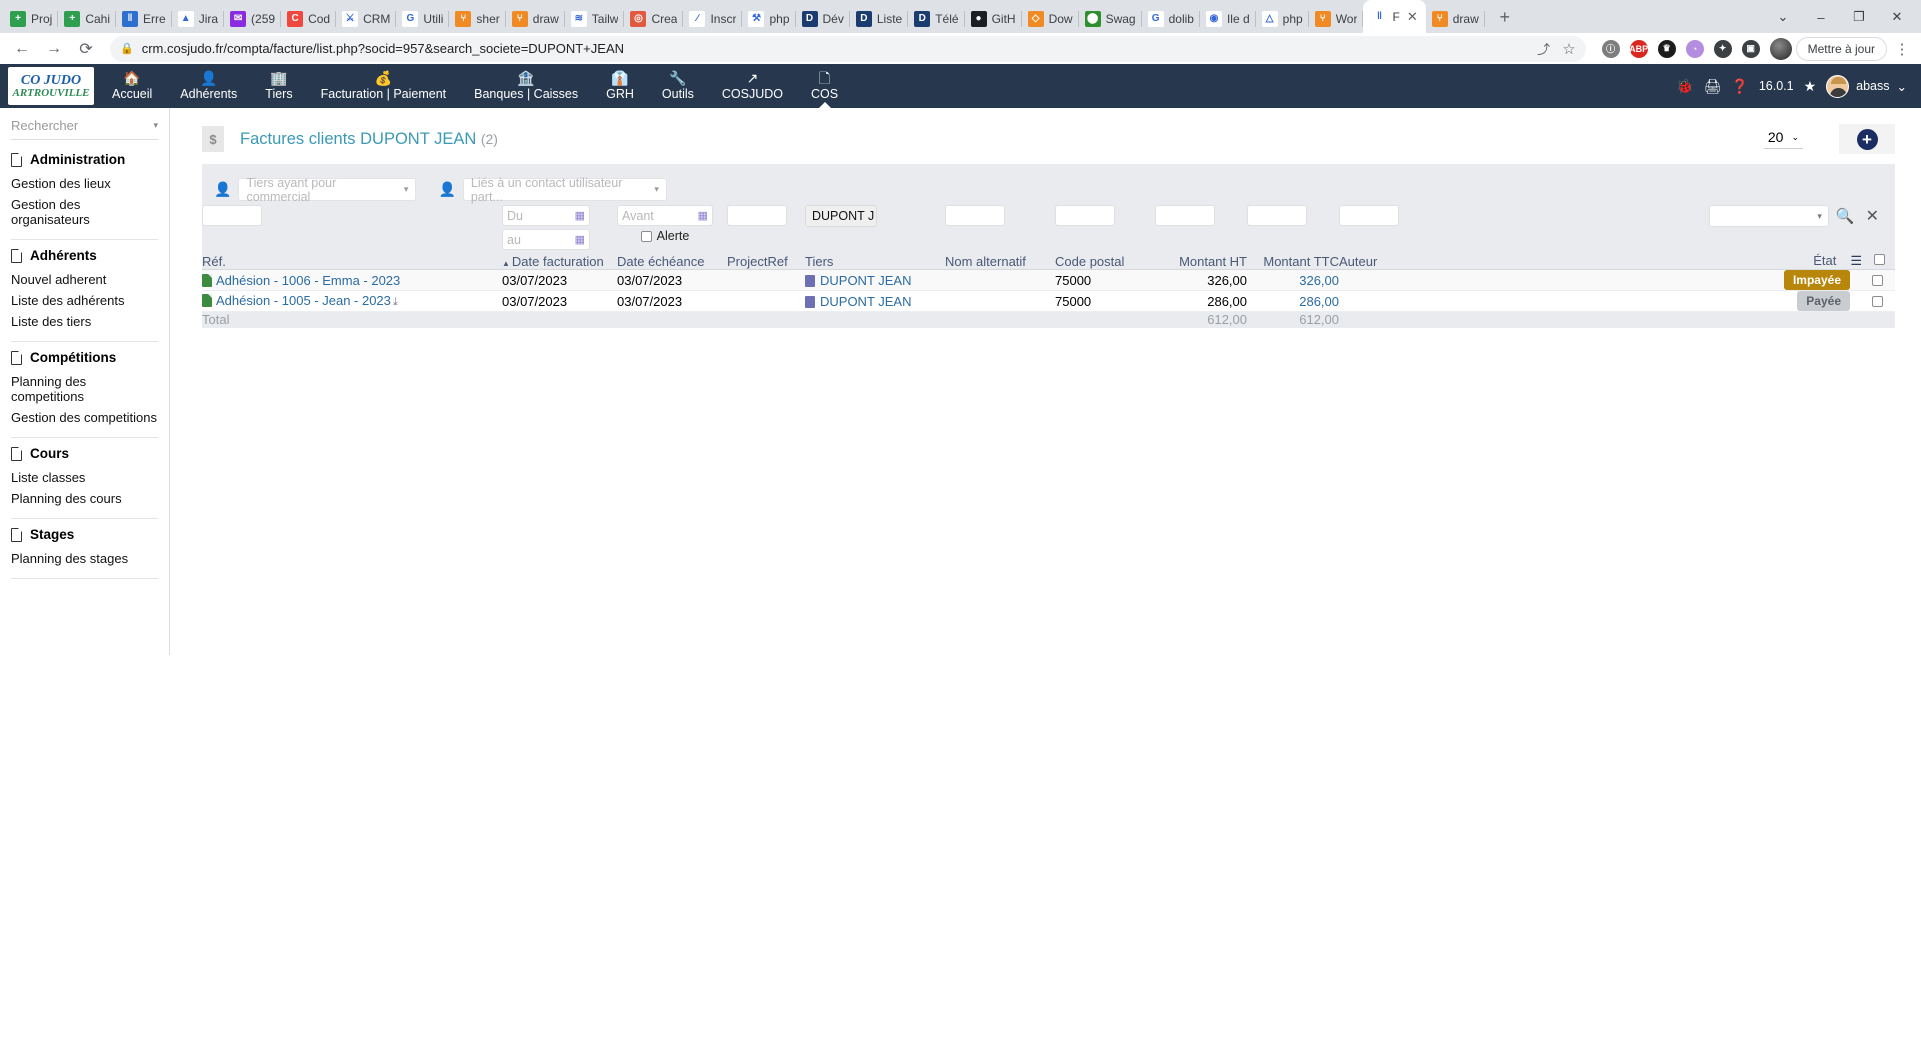 The image size is (1921, 1060). What do you see at coordinates (1768, 216) in the screenshot?
I see `etat-filter-select: ▾` at bounding box center [1768, 216].